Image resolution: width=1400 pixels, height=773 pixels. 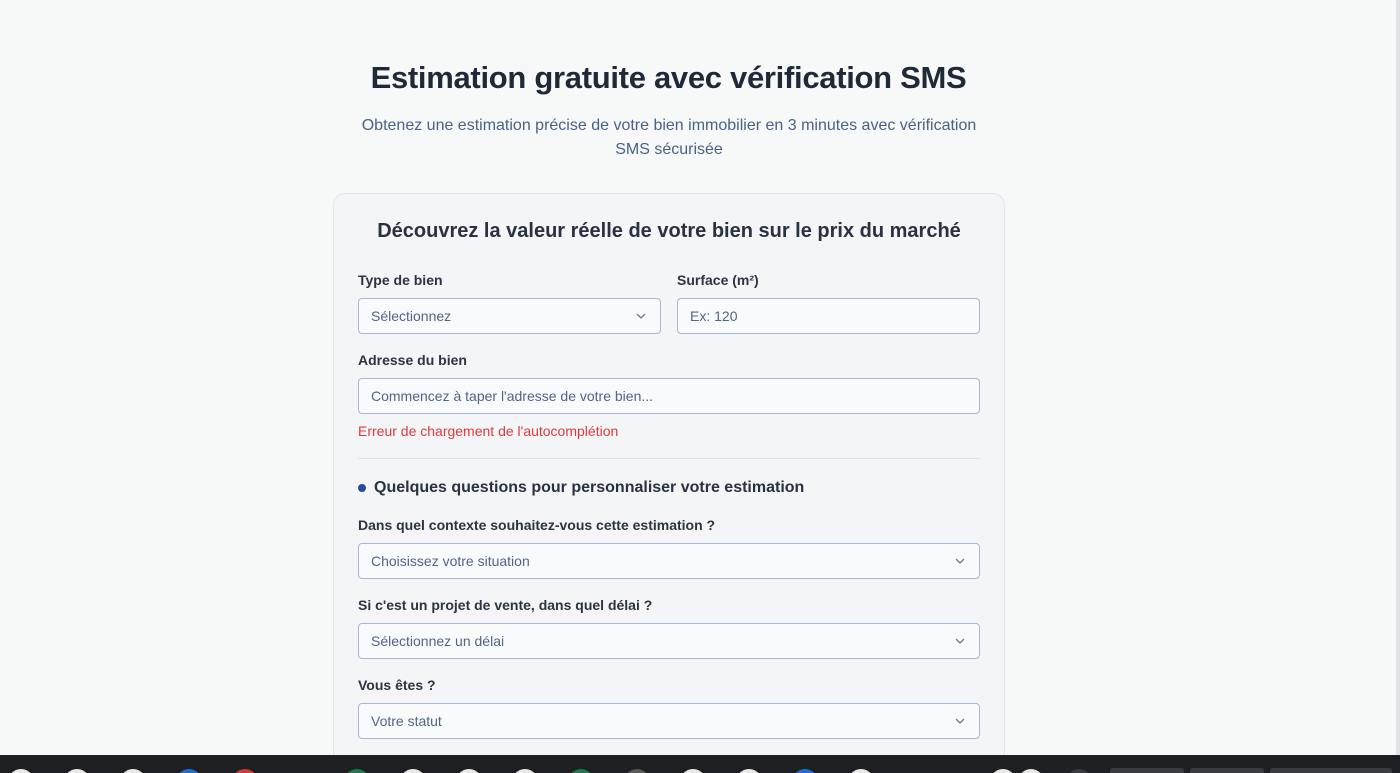 What do you see at coordinates (412, 360) in the screenshot?
I see `address-label: Adresse du bien` at bounding box center [412, 360].